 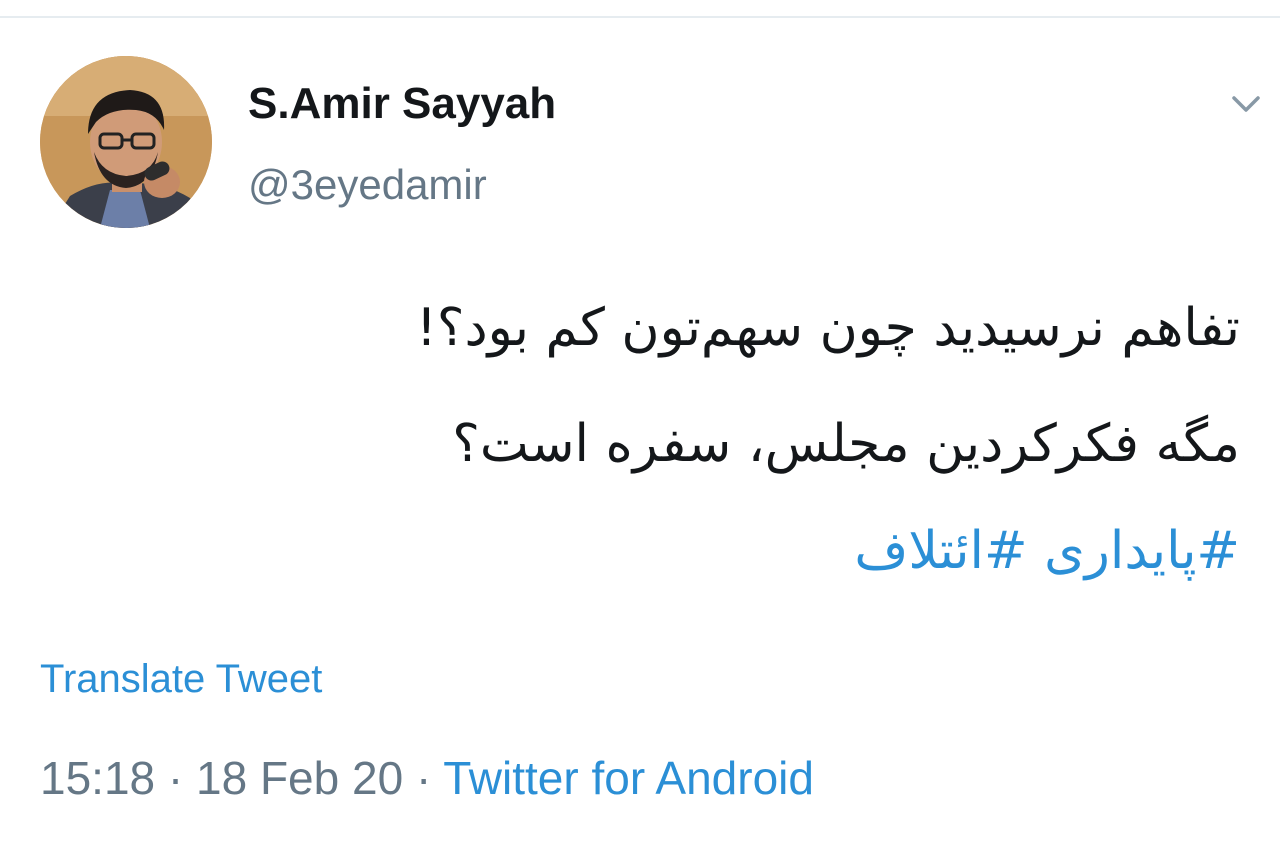 I want to click on tweet-text-line: مگه فکرکردین مجلس، سفره است؟, so click(x=846, y=444).